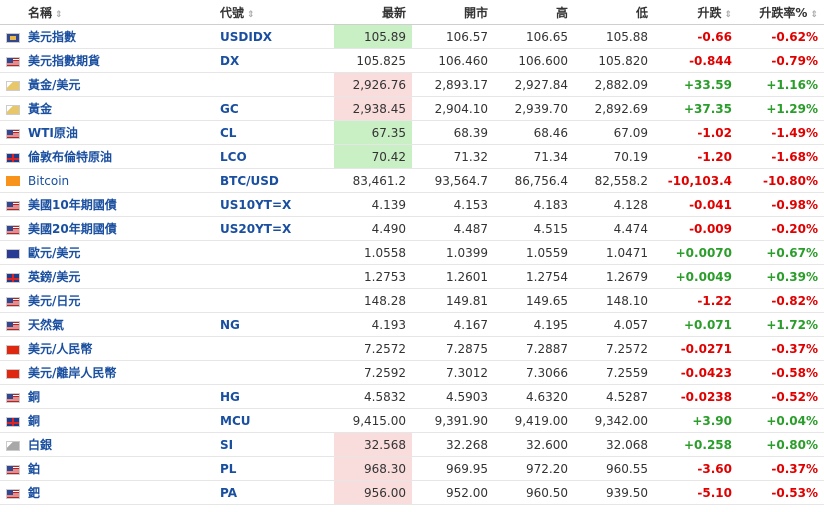 The image size is (824, 512). What do you see at coordinates (228, 469) in the screenshot?
I see `instrument-code-link: PL` at bounding box center [228, 469].